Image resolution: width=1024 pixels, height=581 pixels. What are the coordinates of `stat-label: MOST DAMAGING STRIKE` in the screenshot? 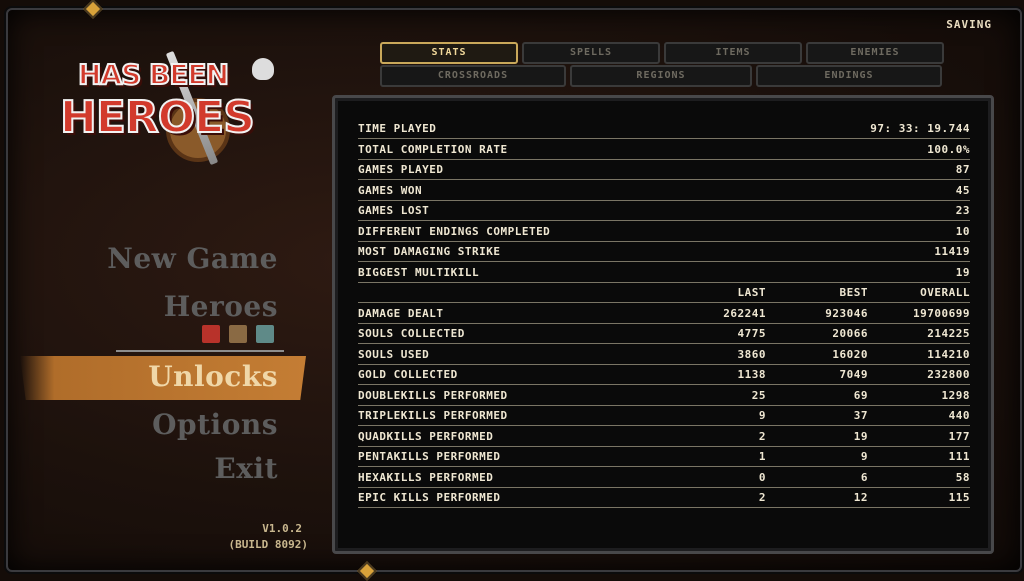 It's located at (429, 251).